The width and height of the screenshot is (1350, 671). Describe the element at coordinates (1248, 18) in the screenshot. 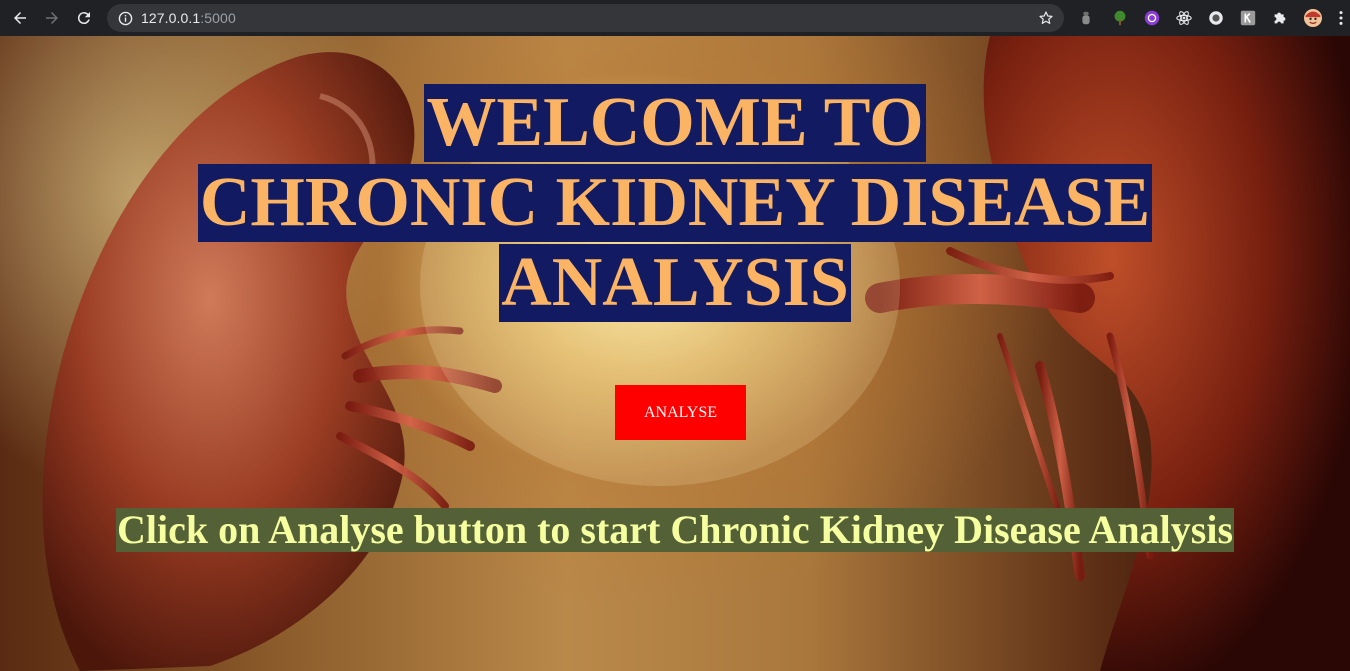

I see `k-box-icon` at that location.